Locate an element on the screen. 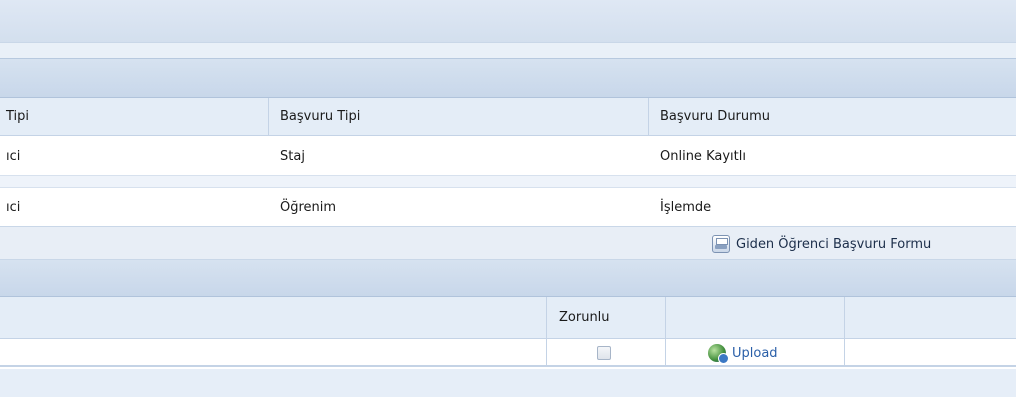 The image size is (1016, 397). table-row: ıci Staj Online Kayıtlı is located at coordinates (508, 156).